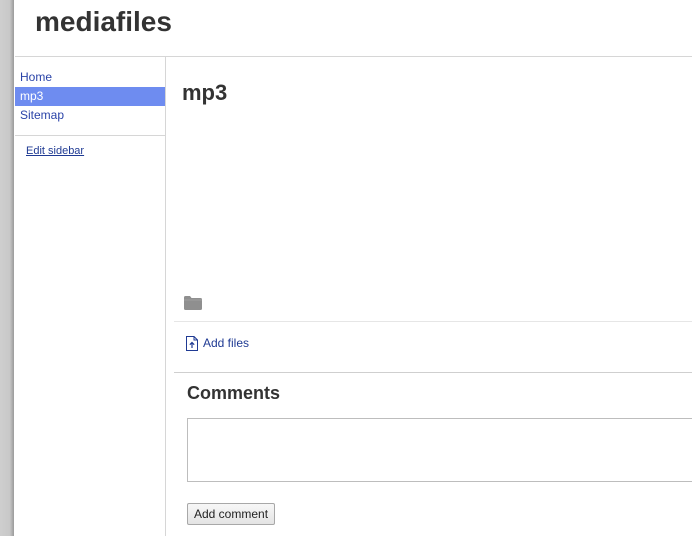 This screenshot has width=692, height=536. I want to click on sidebar-item-home: Home, so click(90, 77).